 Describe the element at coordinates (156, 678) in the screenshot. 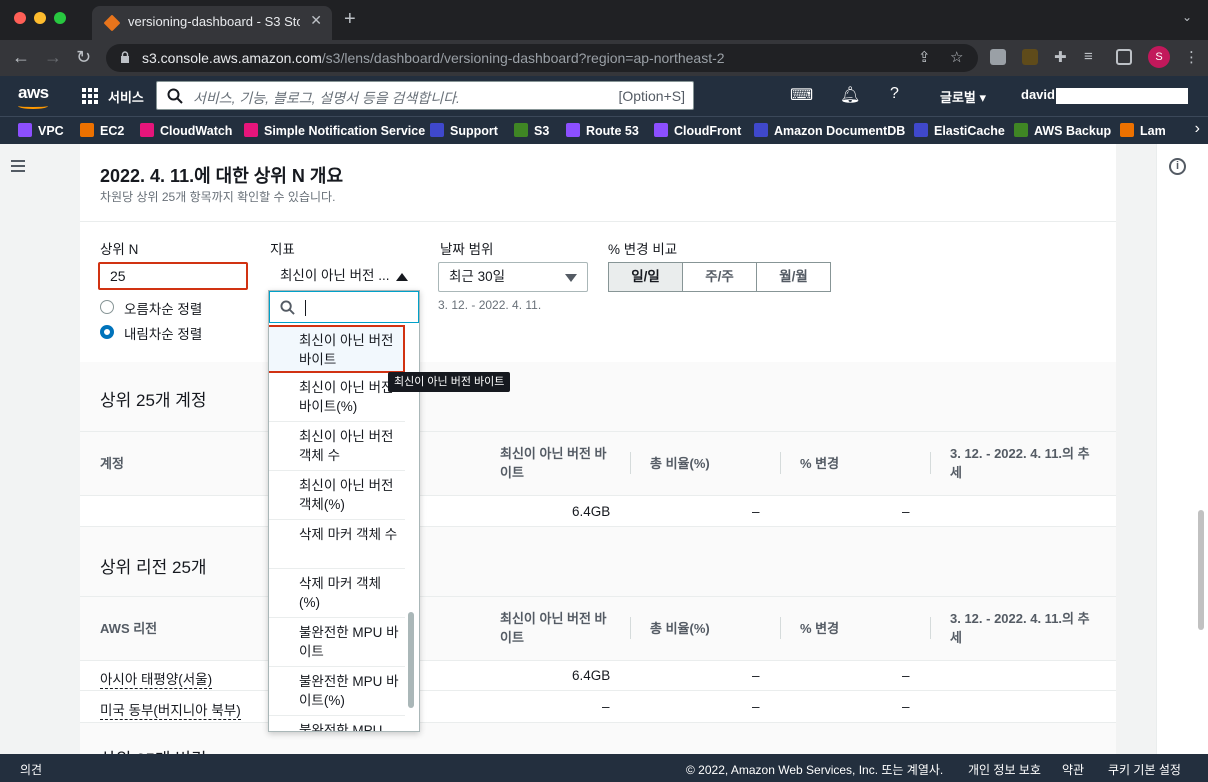

I see `region-seoul-link: 아시아 태평양(서울)` at that location.